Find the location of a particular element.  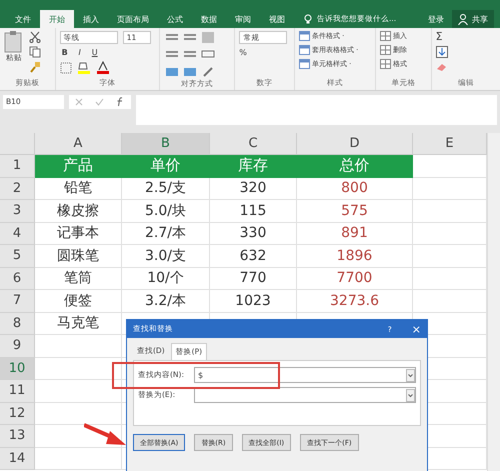

column-header: D is located at coordinates (355, 144).